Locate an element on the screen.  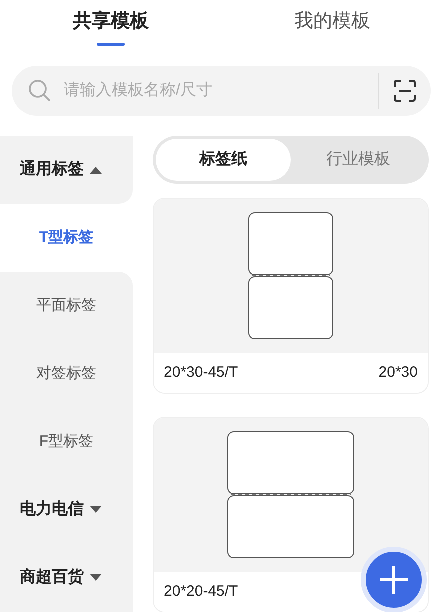
plus-icon is located at coordinates (394, 580).